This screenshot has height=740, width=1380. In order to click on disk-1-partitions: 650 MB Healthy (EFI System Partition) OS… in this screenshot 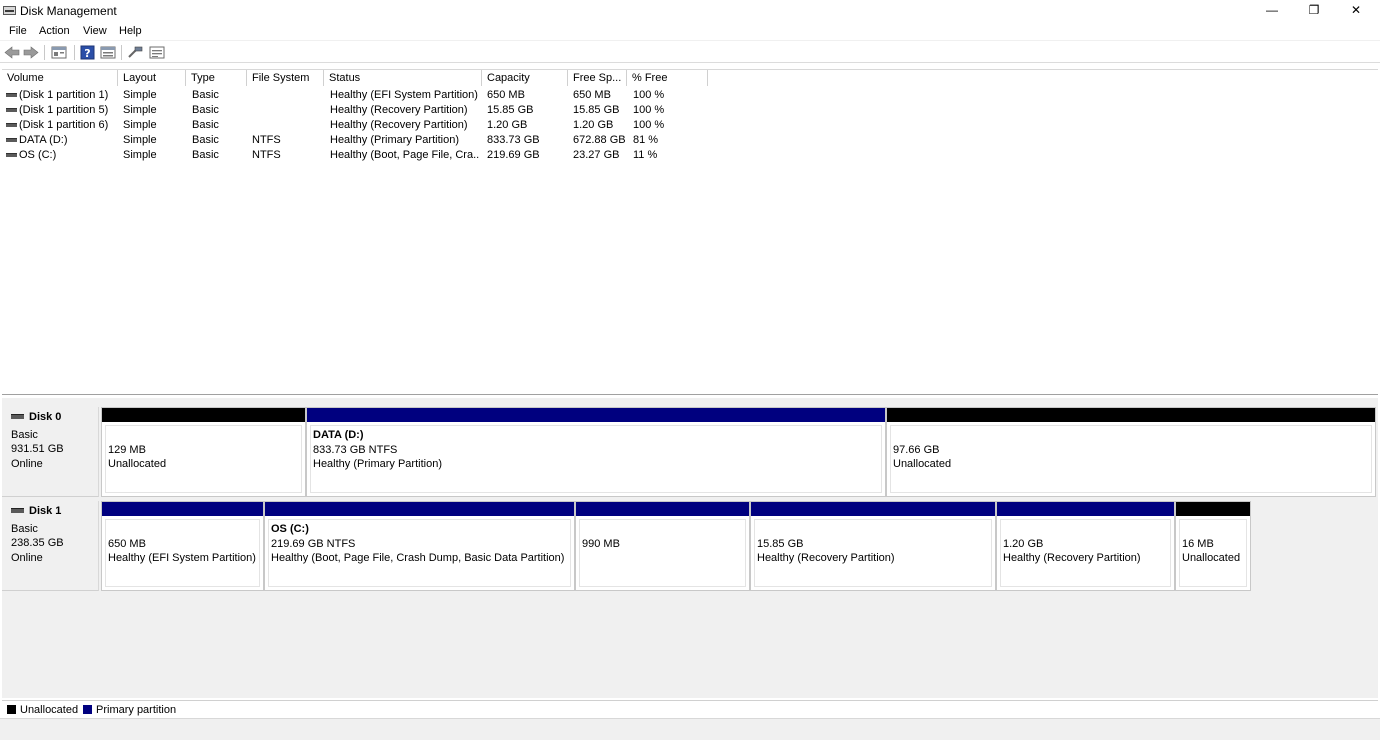, I will do `click(677, 546)`.